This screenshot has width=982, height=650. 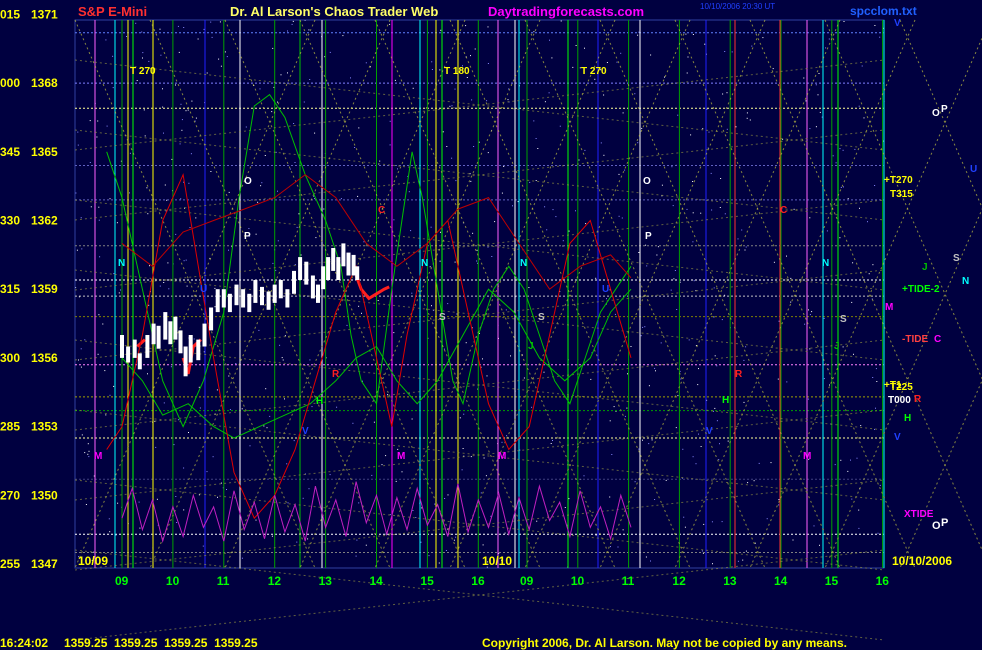 I want to click on x-tick-label: 09, so click(x=122, y=581).